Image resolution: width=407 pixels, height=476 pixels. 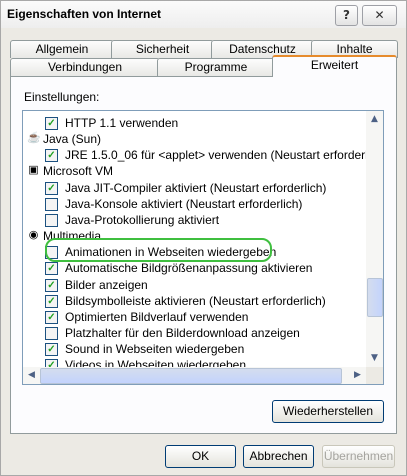 I want to click on tab-sicherheit: Sicherheit, so click(x=162, y=49).